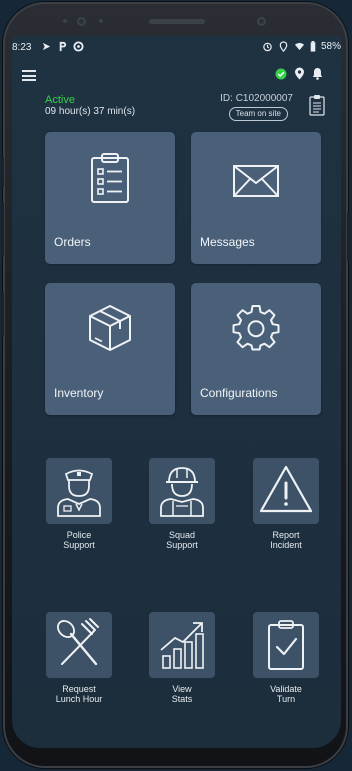 This screenshot has height=771, width=352. What do you see at coordinates (72, 242) in the screenshot?
I see `tile-label: Orders` at bounding box center [72, 242].